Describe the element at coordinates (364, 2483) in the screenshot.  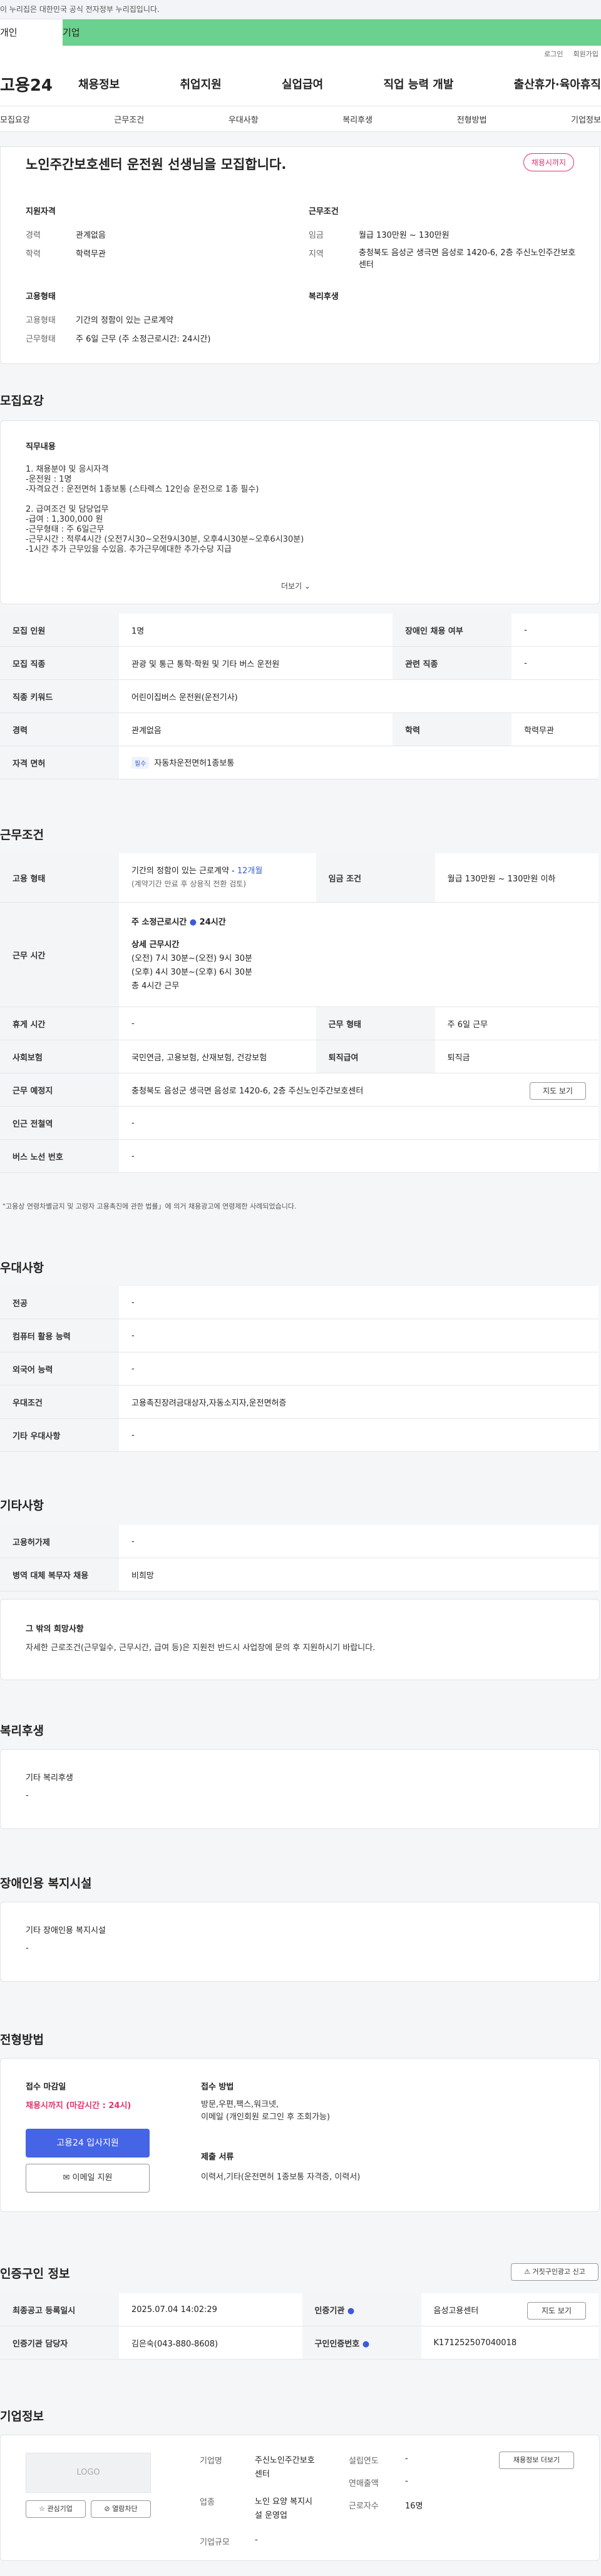
I see `sales-label: 연매출액` at that location.